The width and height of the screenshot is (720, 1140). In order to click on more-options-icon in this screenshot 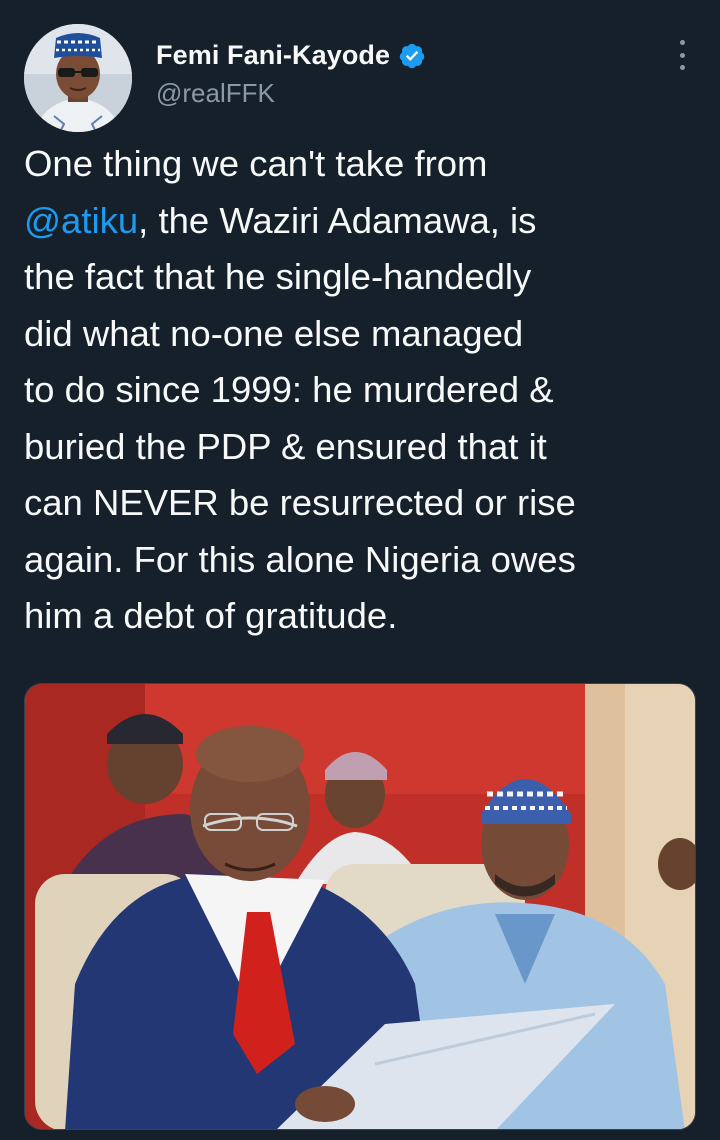, I will do `click(682, 55)`.